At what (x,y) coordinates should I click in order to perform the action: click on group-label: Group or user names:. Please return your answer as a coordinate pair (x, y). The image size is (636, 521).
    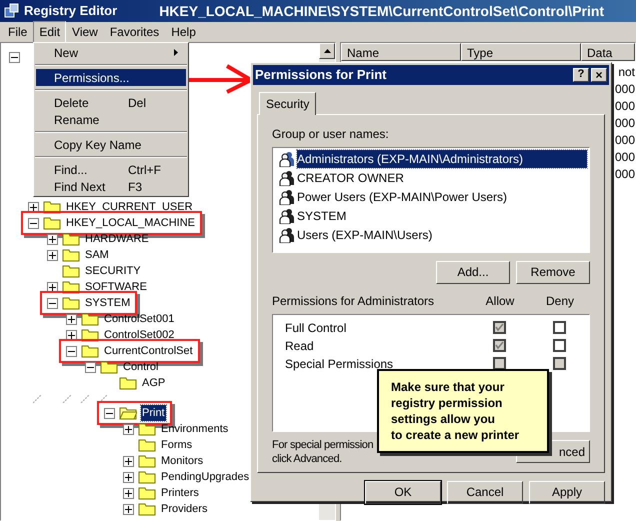
    Looking at the image, I should click on (331, 134).